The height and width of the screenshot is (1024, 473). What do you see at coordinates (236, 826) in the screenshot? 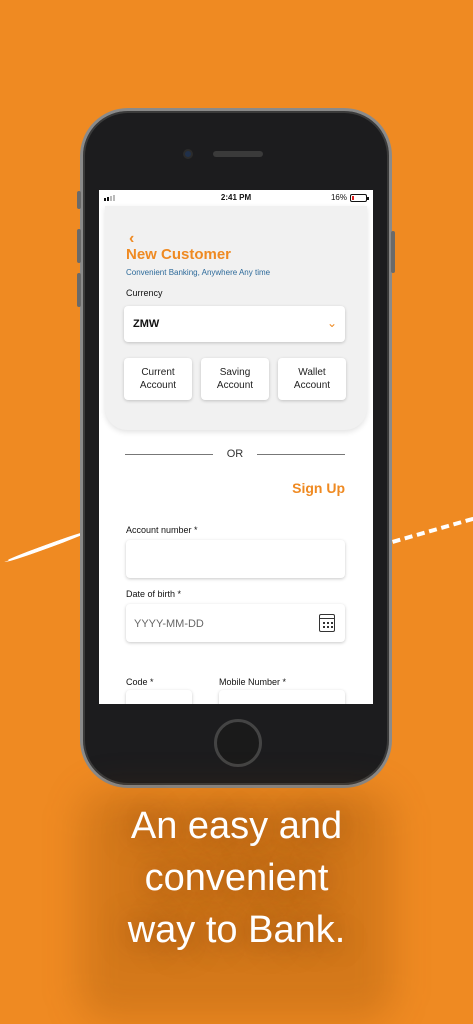
I see `tagline-line1: An easy and` at bounding box center [236, 826].